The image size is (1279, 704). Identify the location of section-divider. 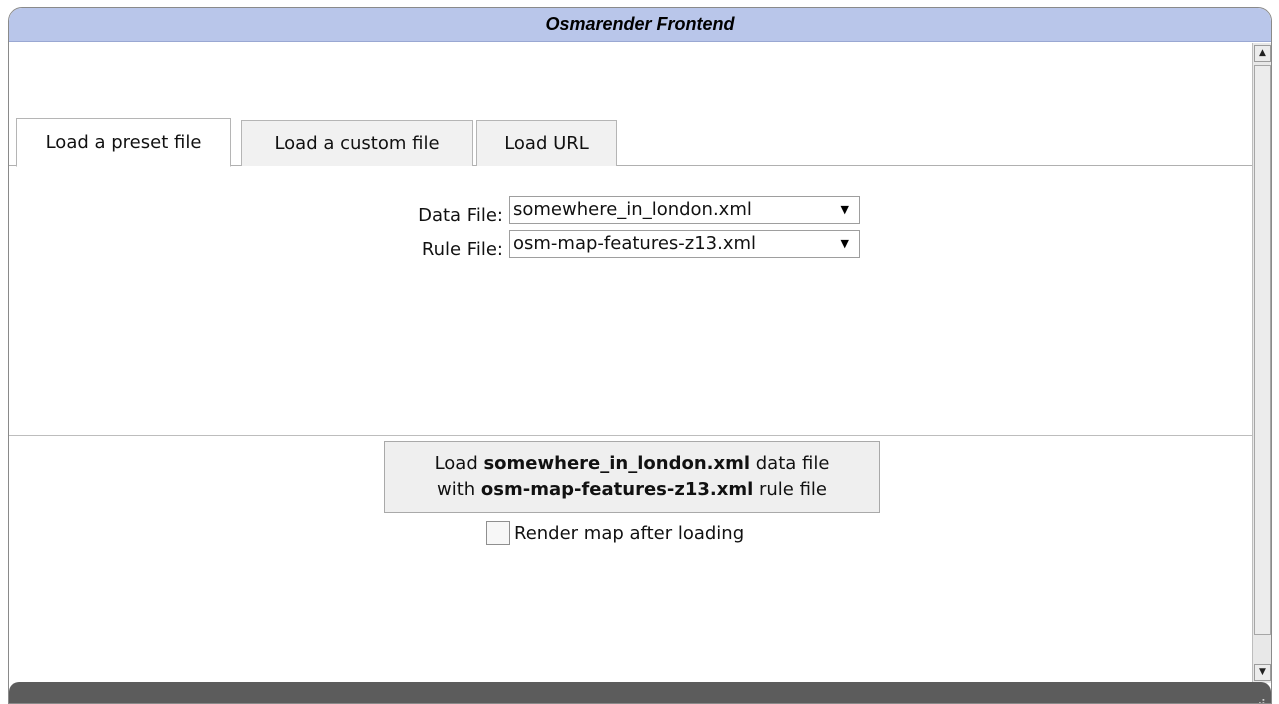
(631, 435).